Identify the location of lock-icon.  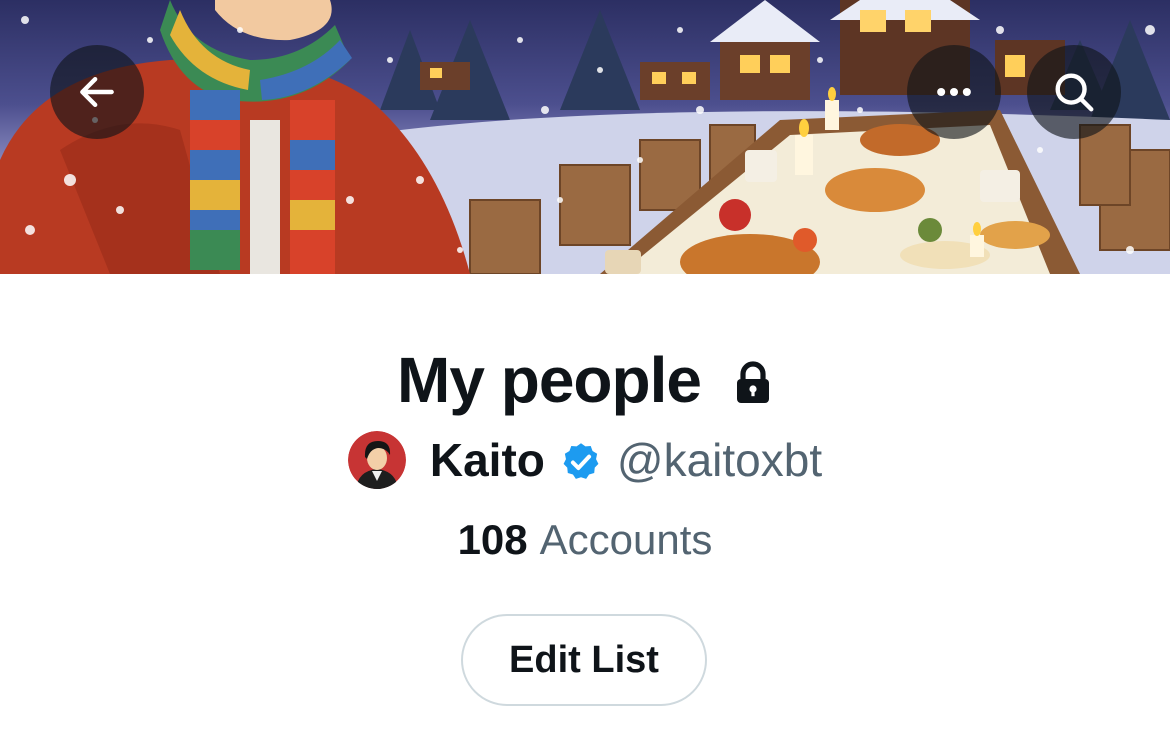
(753, 383).